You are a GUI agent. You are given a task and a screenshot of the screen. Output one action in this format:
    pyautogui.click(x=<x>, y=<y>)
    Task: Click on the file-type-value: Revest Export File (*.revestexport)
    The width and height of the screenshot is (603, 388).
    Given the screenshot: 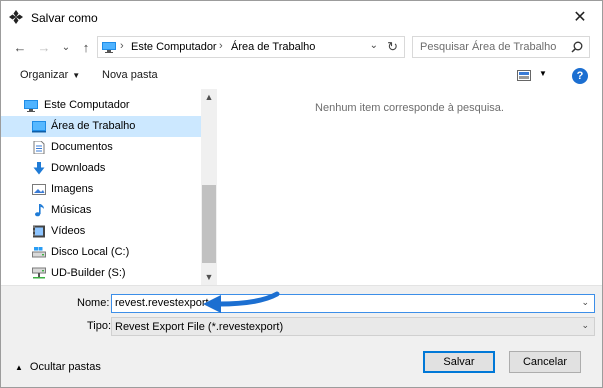 What is the action you would take?
    pyautogui.click(x=199, y=327)
    